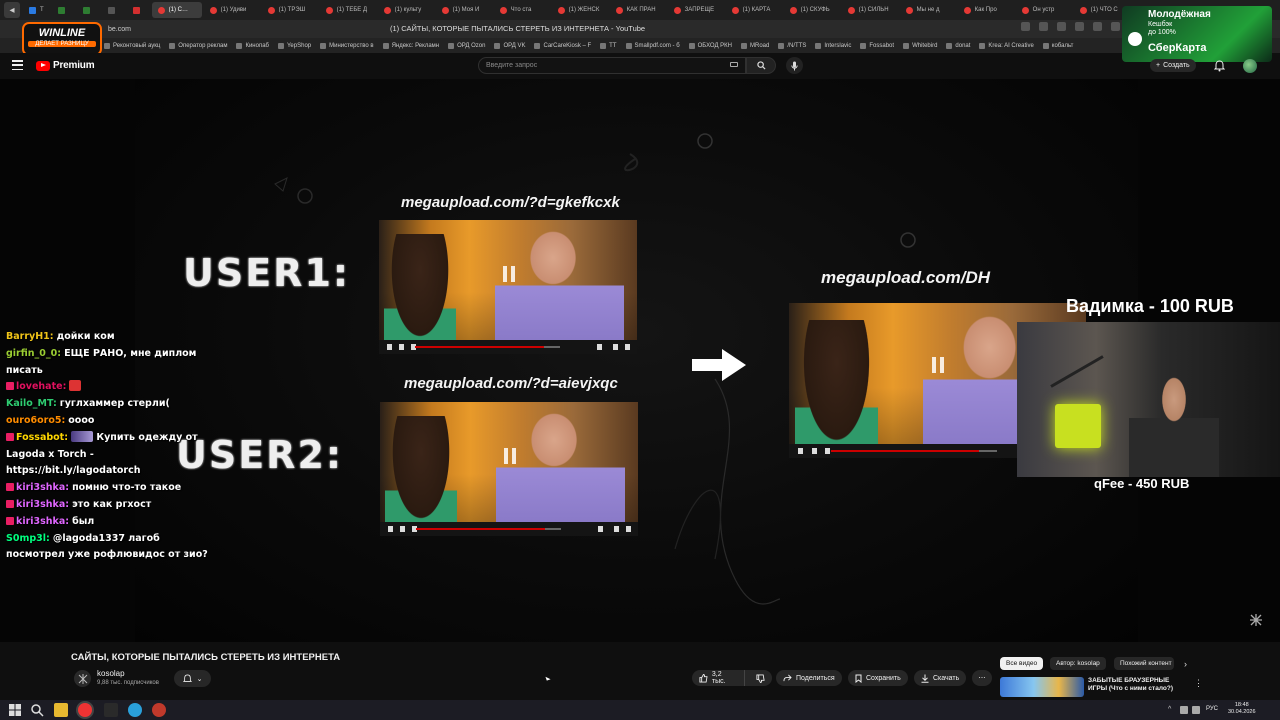 The height and width of the screenshot is (720, 1280). I want to click on telegram-icon, so click(135, 710).